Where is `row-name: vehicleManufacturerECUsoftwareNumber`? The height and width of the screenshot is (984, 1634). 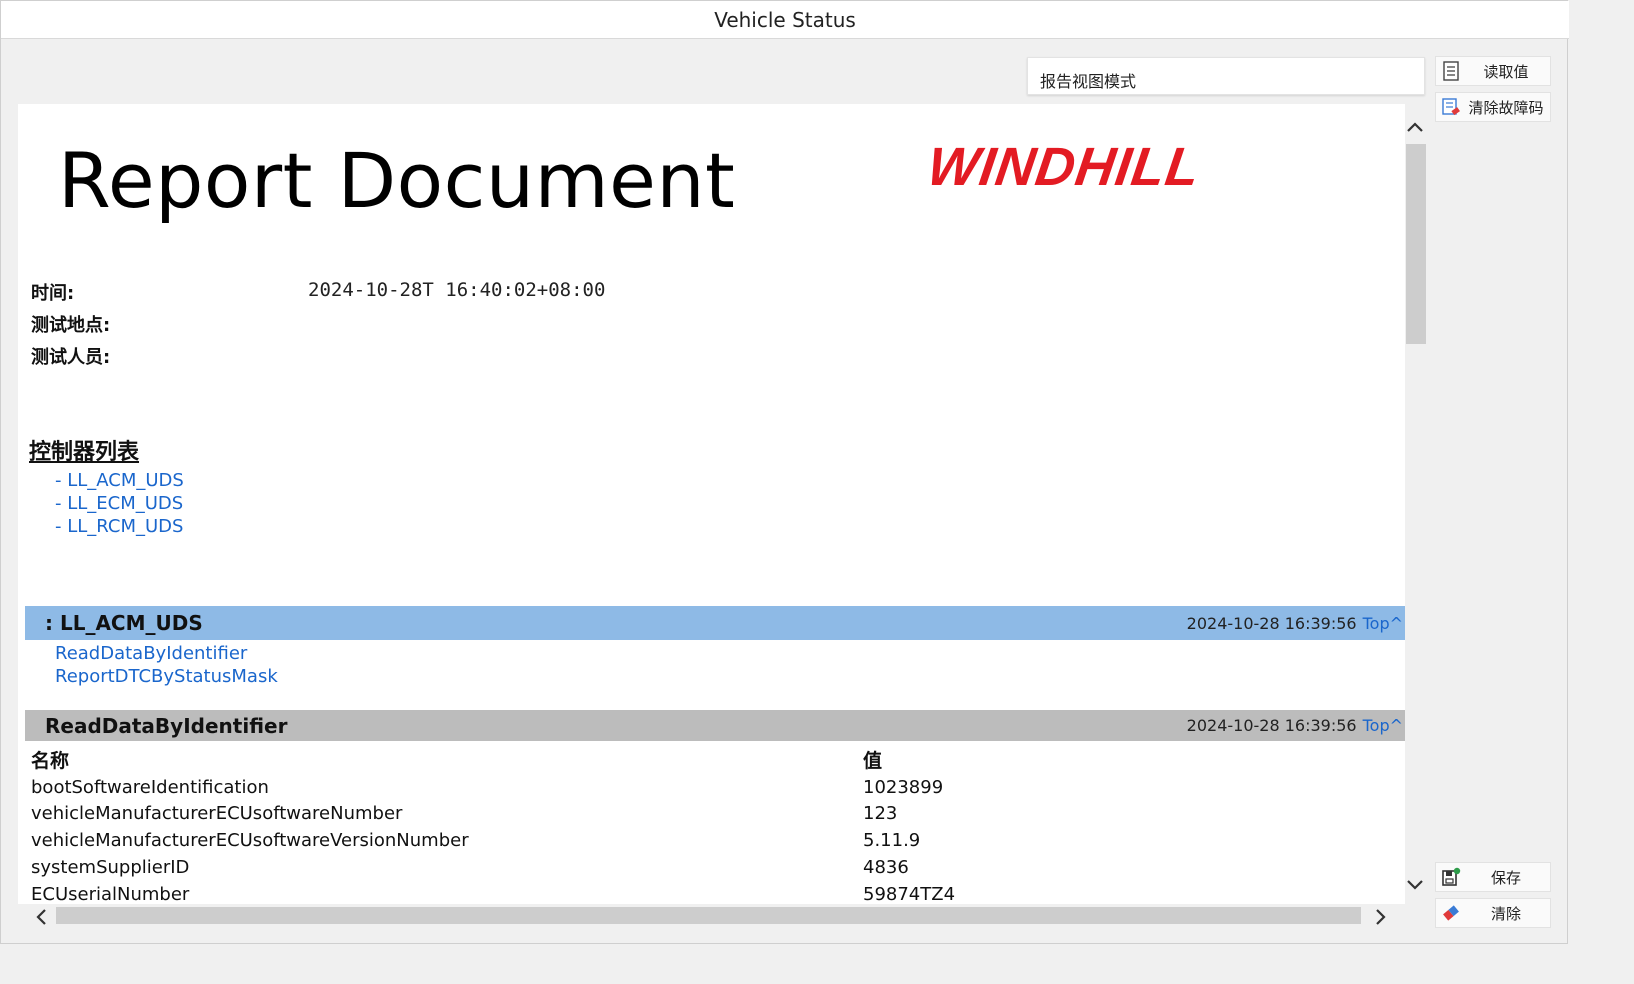 row-name: vehicleManufacturerECUsoftwareNumber is located at coordinates (217, 813).